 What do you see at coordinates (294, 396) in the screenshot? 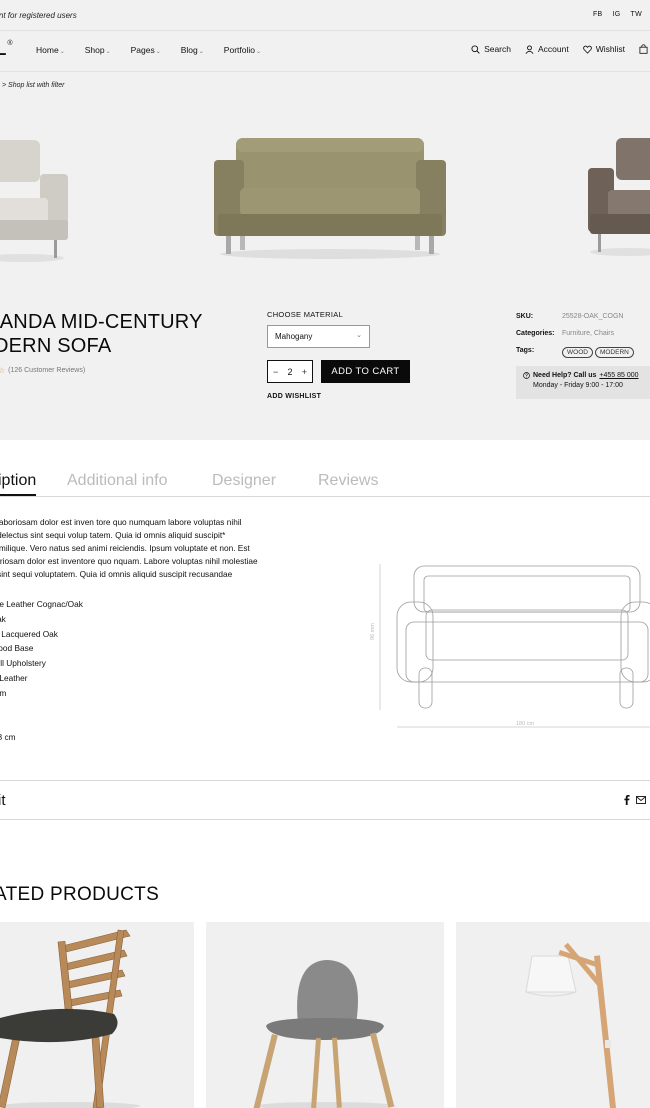
I see `add-wishlist-link: ADD WISHLIST` at bounding box center [294, 396].